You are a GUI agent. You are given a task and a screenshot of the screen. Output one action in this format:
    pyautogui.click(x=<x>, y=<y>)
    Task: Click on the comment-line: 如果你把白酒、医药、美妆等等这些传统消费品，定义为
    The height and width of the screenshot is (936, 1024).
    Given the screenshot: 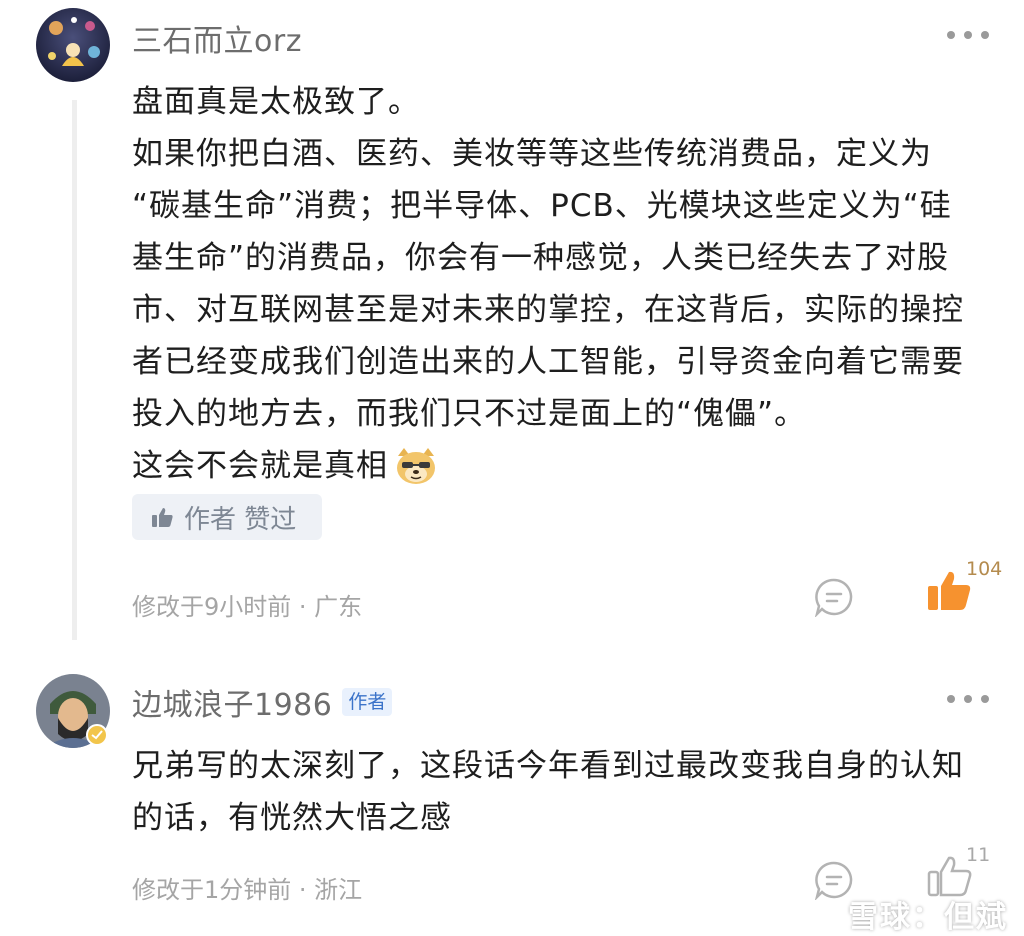 What is the action you would take?
    pyautogui.click(x=532, y=154)
    